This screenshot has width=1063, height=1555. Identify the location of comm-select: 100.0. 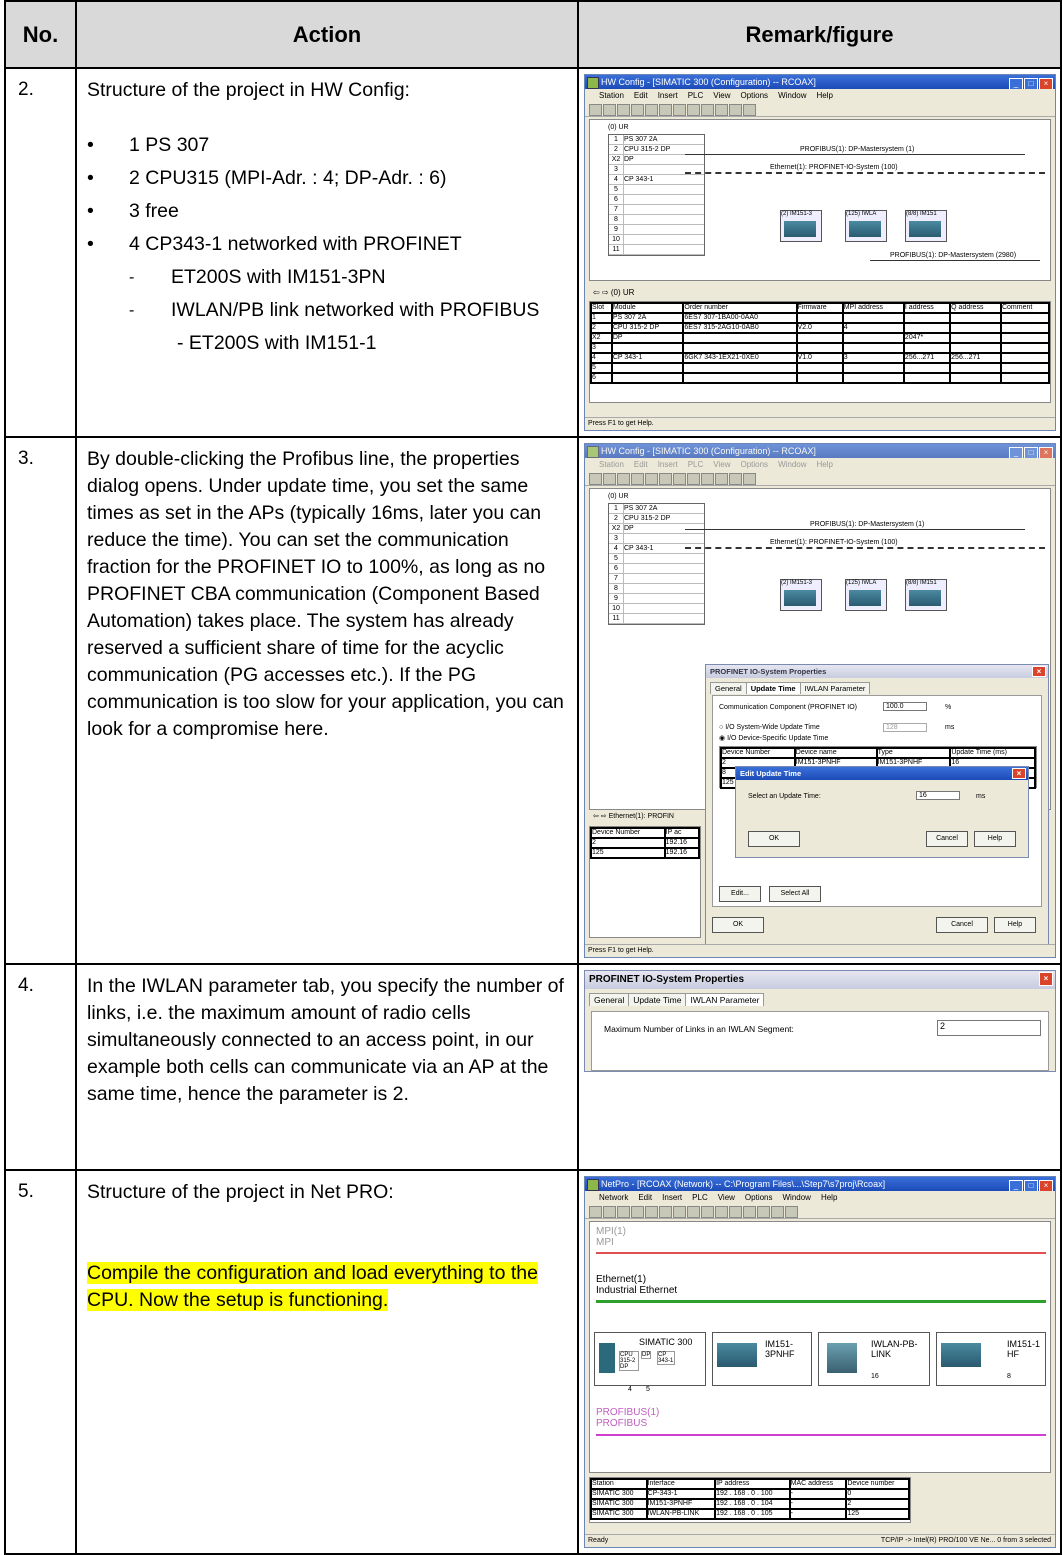
(905, 706).